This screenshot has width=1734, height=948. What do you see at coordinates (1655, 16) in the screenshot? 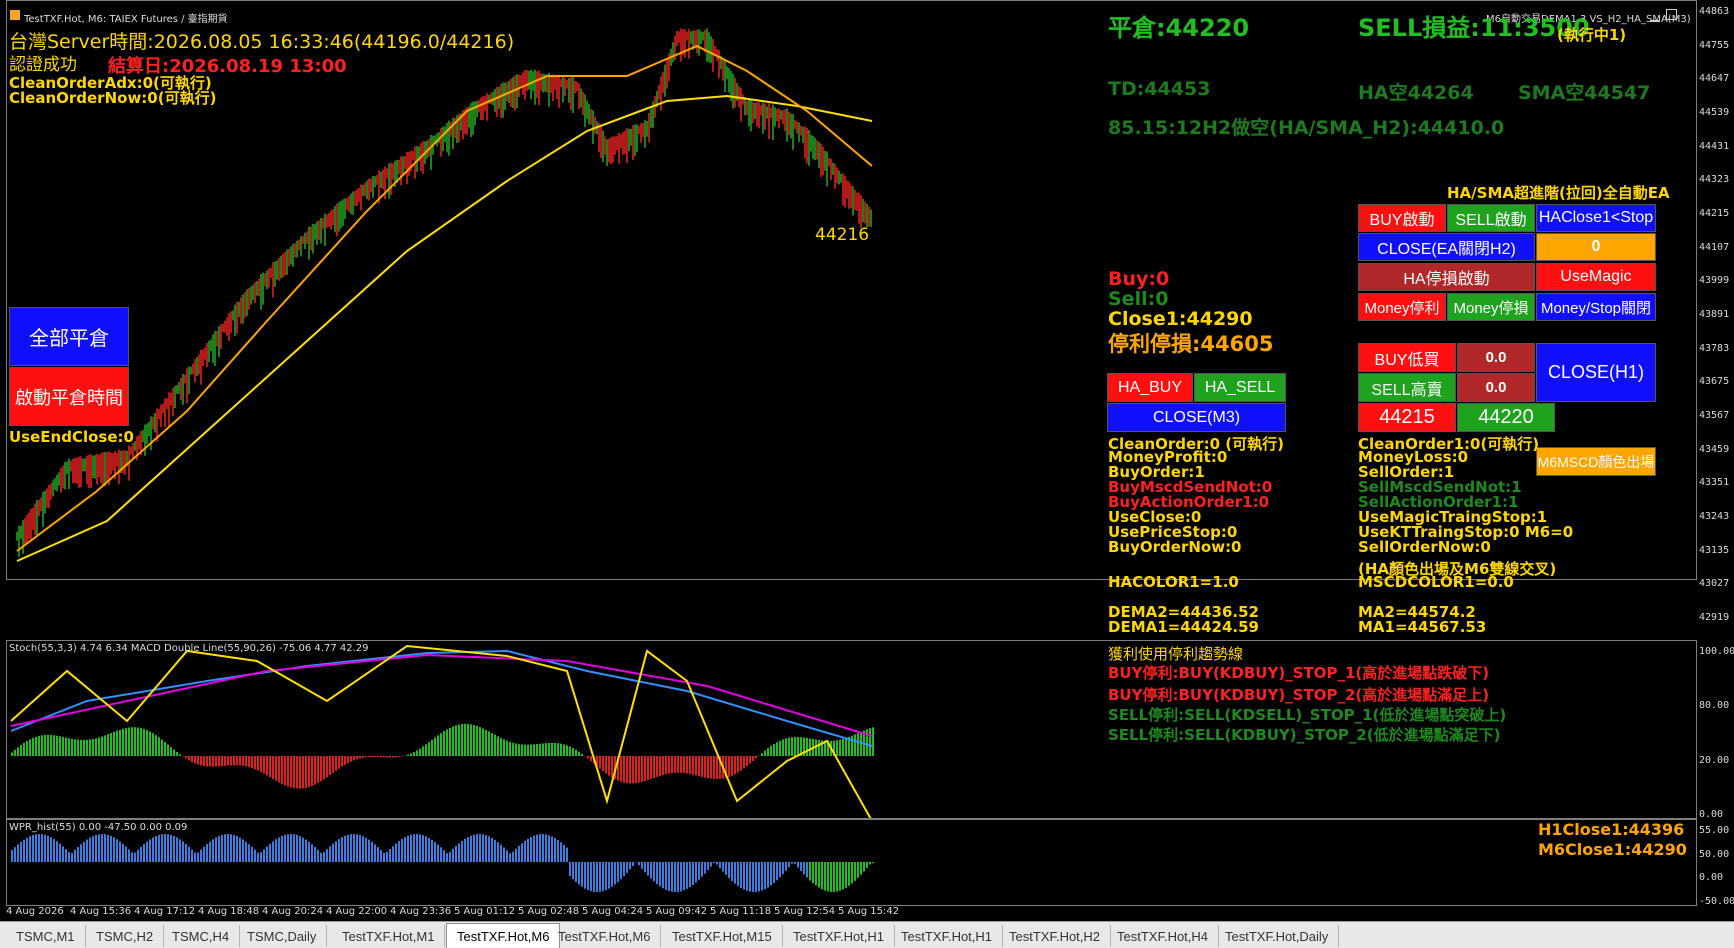
I see `minimize-icon` at bounding box center [1655, 16].